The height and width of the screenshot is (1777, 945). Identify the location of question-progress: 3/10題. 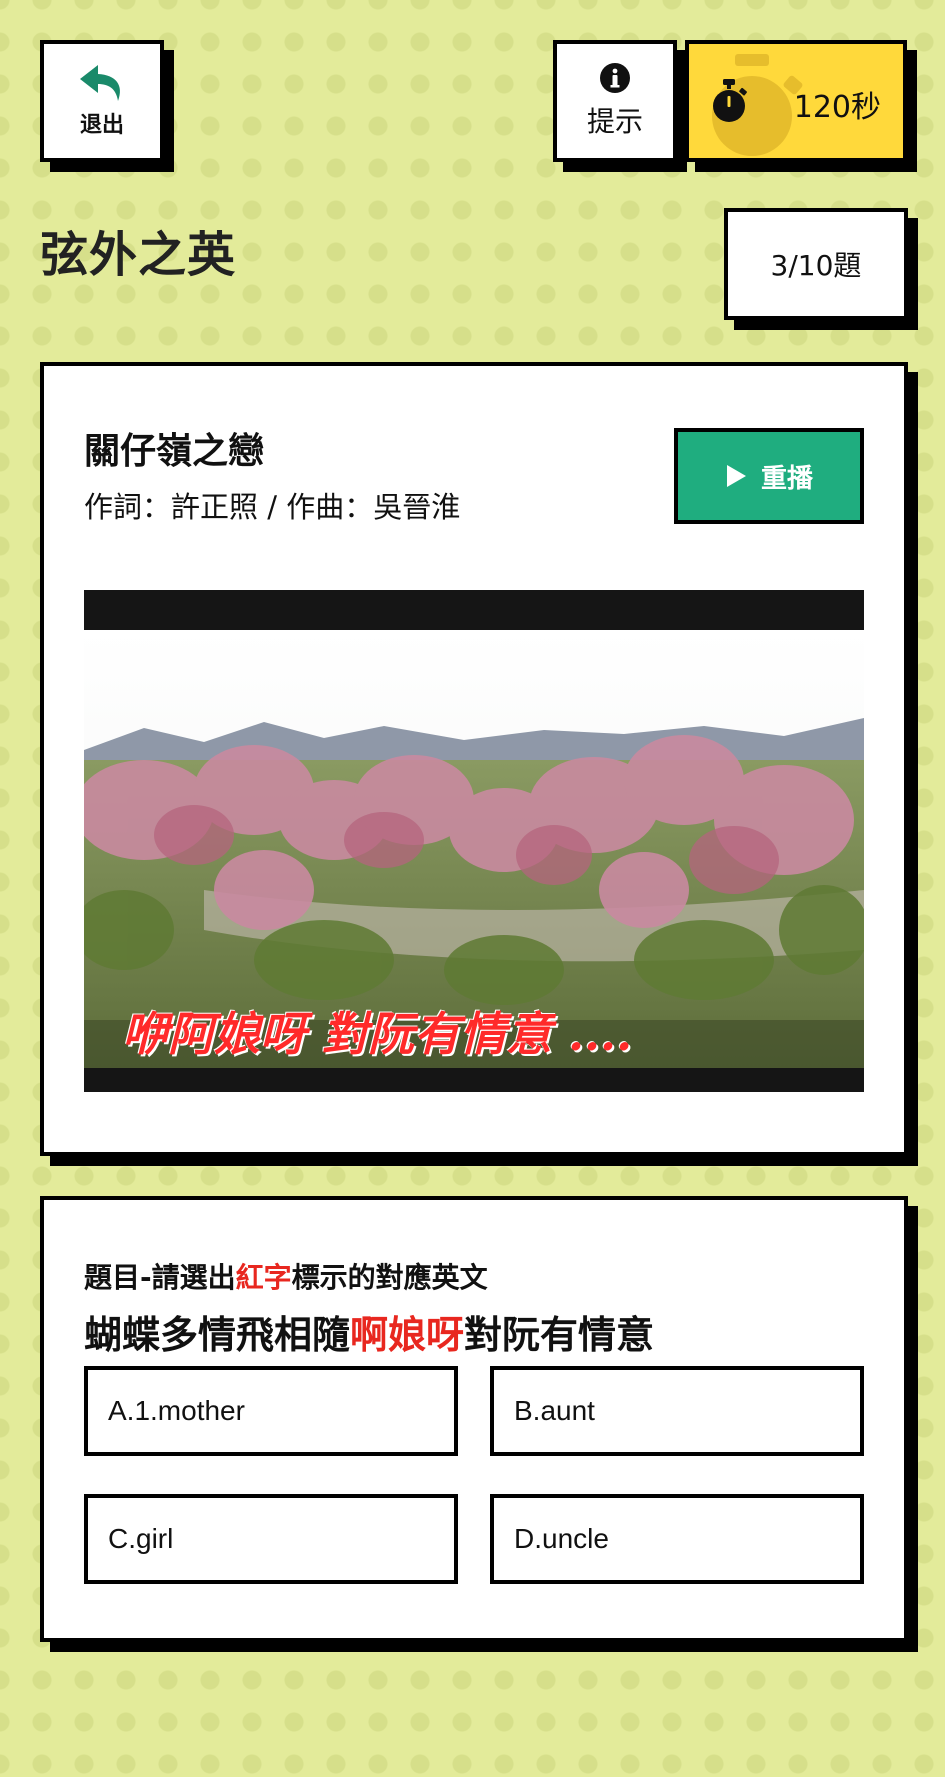
(816, 264).